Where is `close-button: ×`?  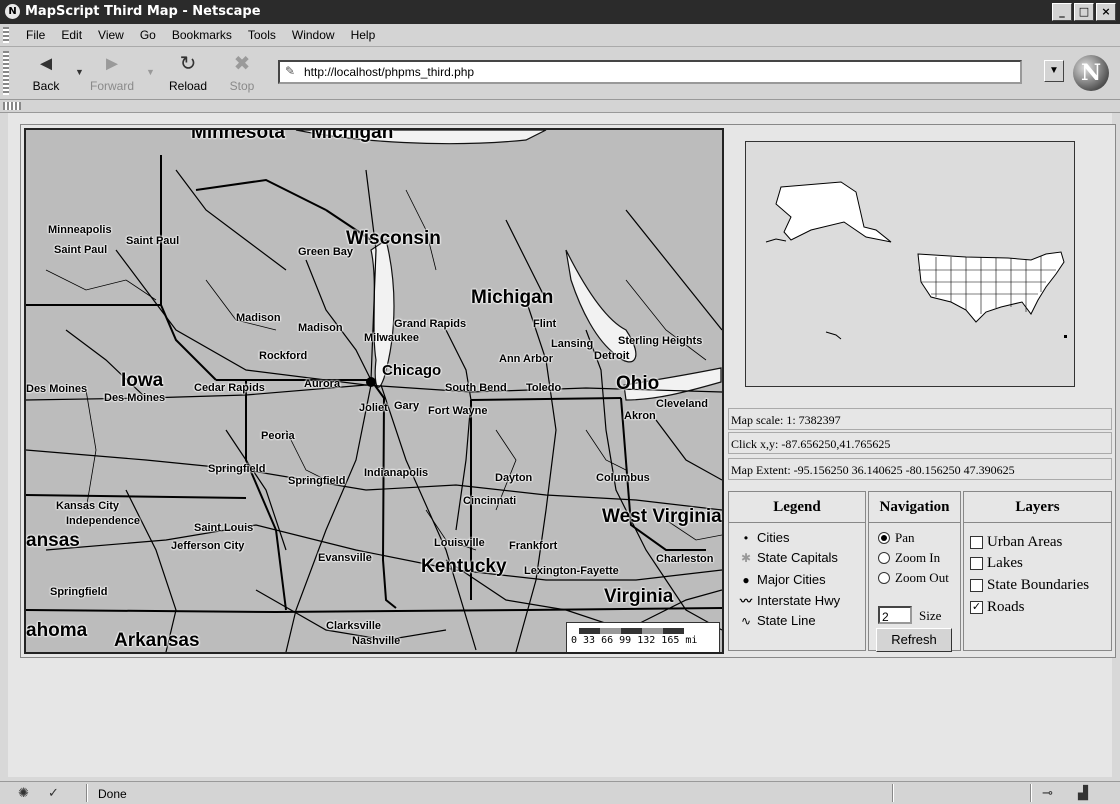
close-button: × is located at coordinates (1106, 12).